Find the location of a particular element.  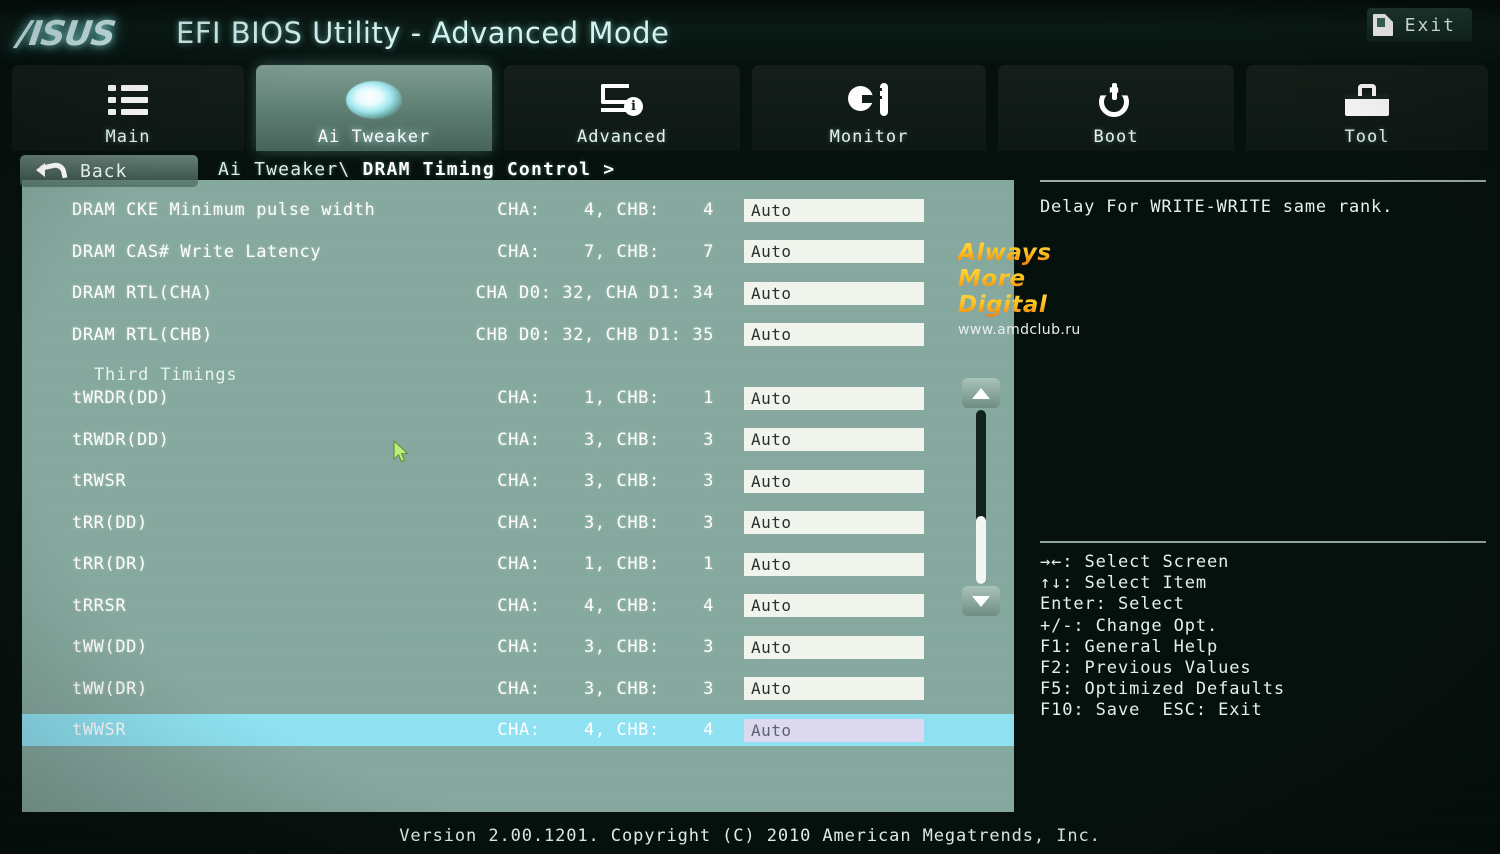

tab-main-label: Main is located at coordinates (128, 137).